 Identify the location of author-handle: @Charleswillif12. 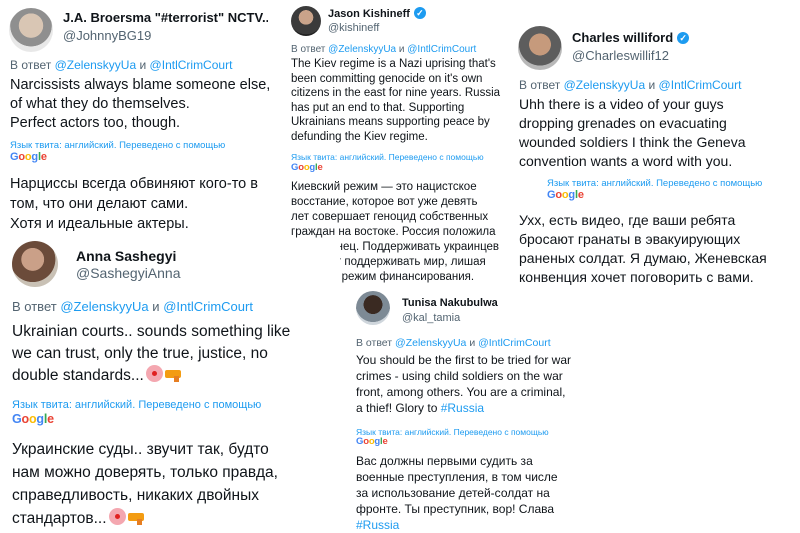
(620, 55).